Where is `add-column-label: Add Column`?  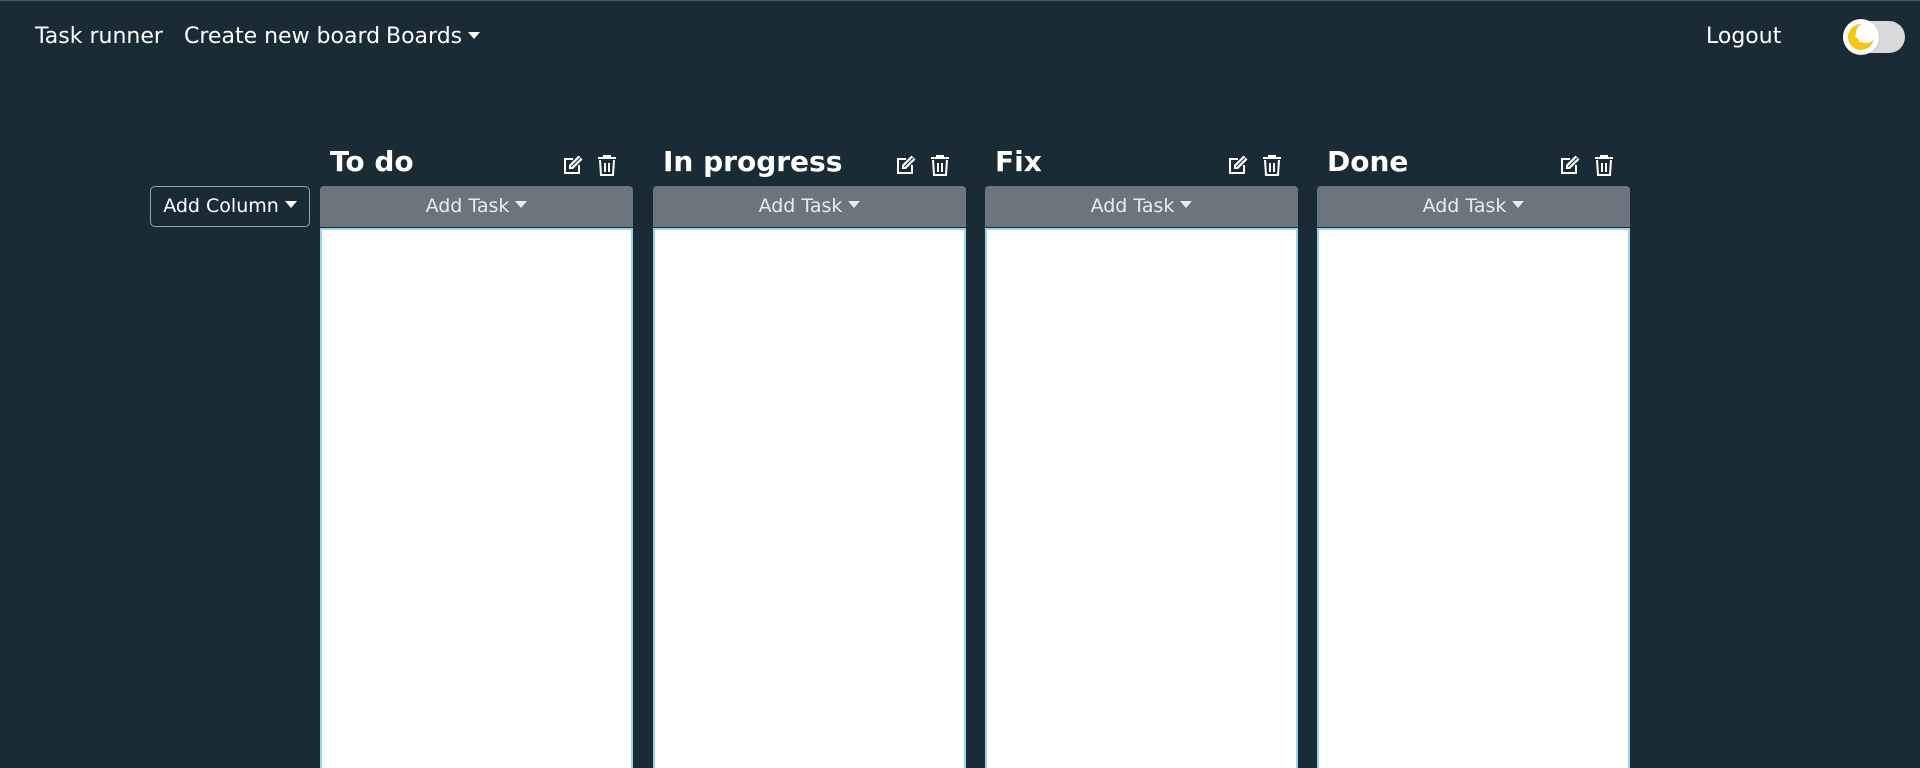
add-column-label: Add Column is located at coordinates (221, 206).